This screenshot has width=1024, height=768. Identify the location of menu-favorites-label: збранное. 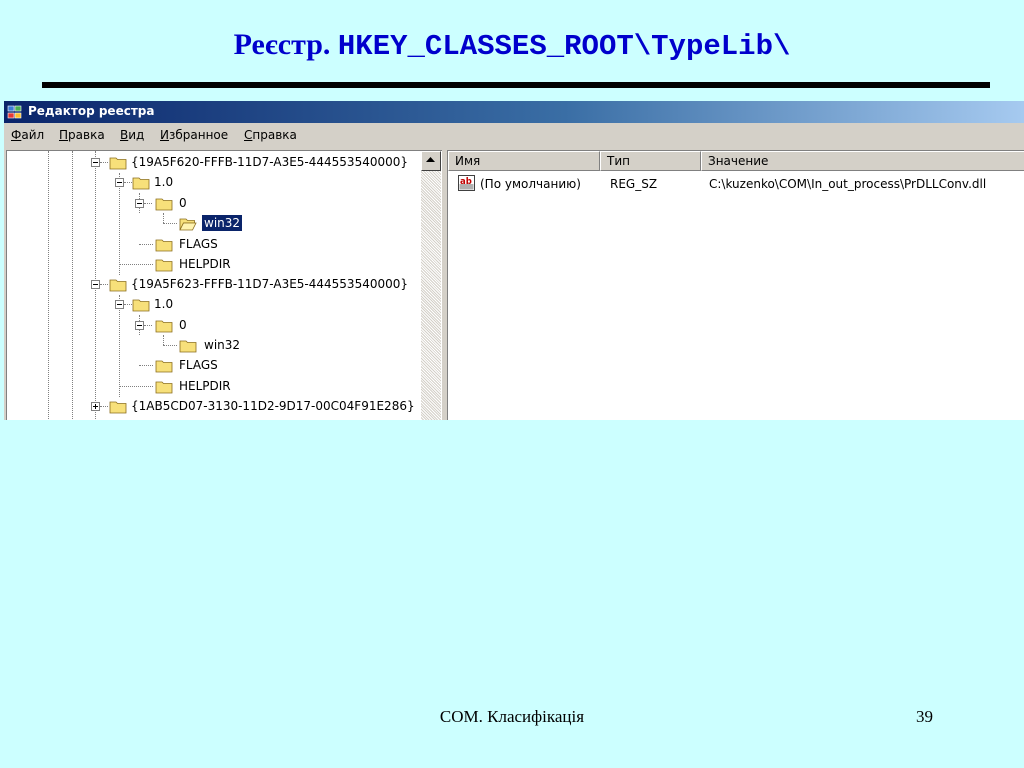
(198, 135).